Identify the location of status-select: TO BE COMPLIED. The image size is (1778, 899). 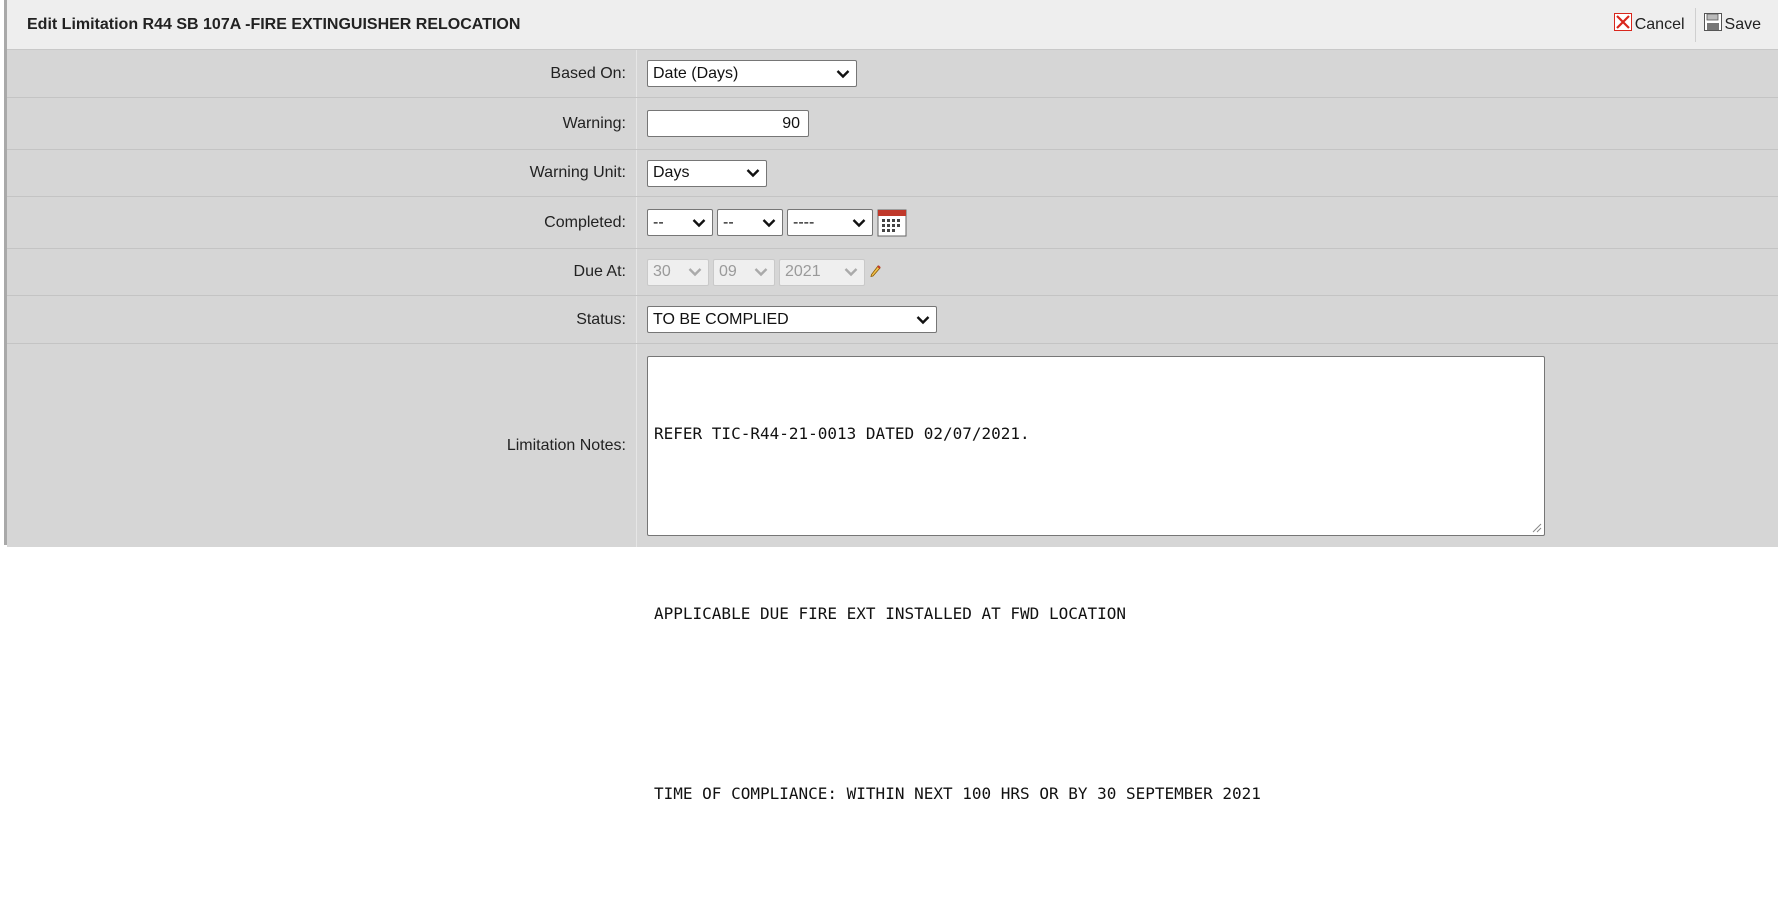
(792, 319).